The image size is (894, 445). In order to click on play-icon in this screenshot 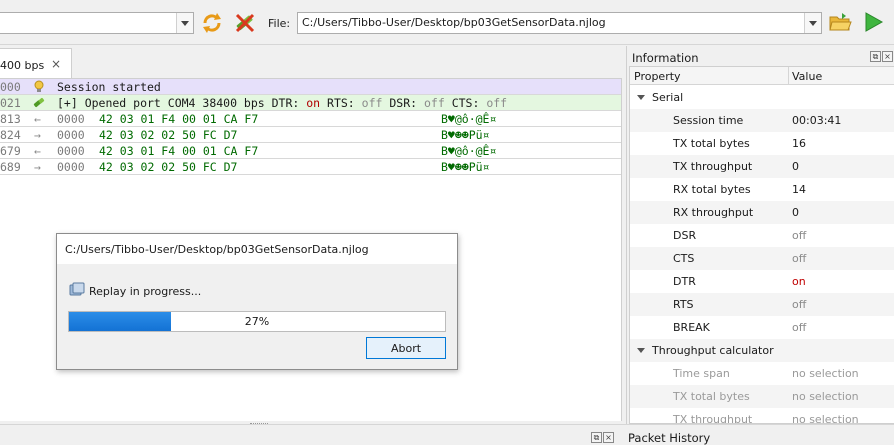, I will do `click(873, 22)`.